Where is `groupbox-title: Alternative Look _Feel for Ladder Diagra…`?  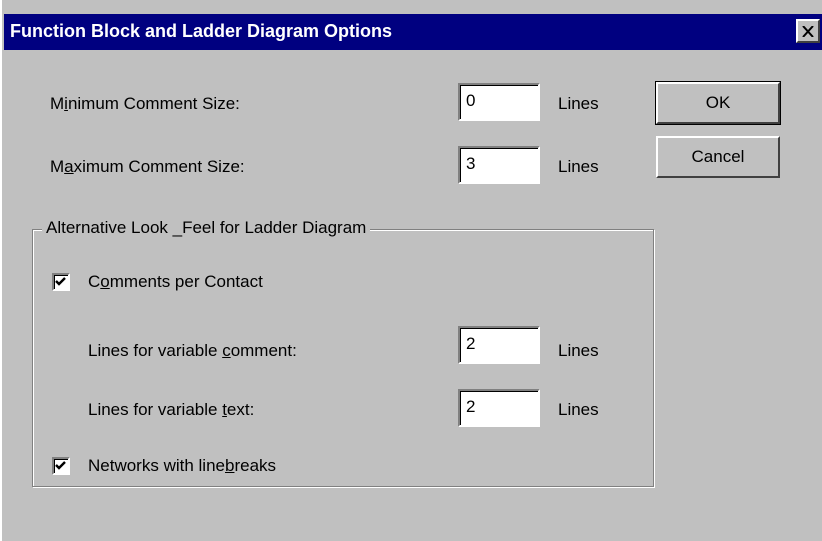
groupbox-title: Alternative Look _Feel for Ladder Diagra… is located at coordinates (206, 228).